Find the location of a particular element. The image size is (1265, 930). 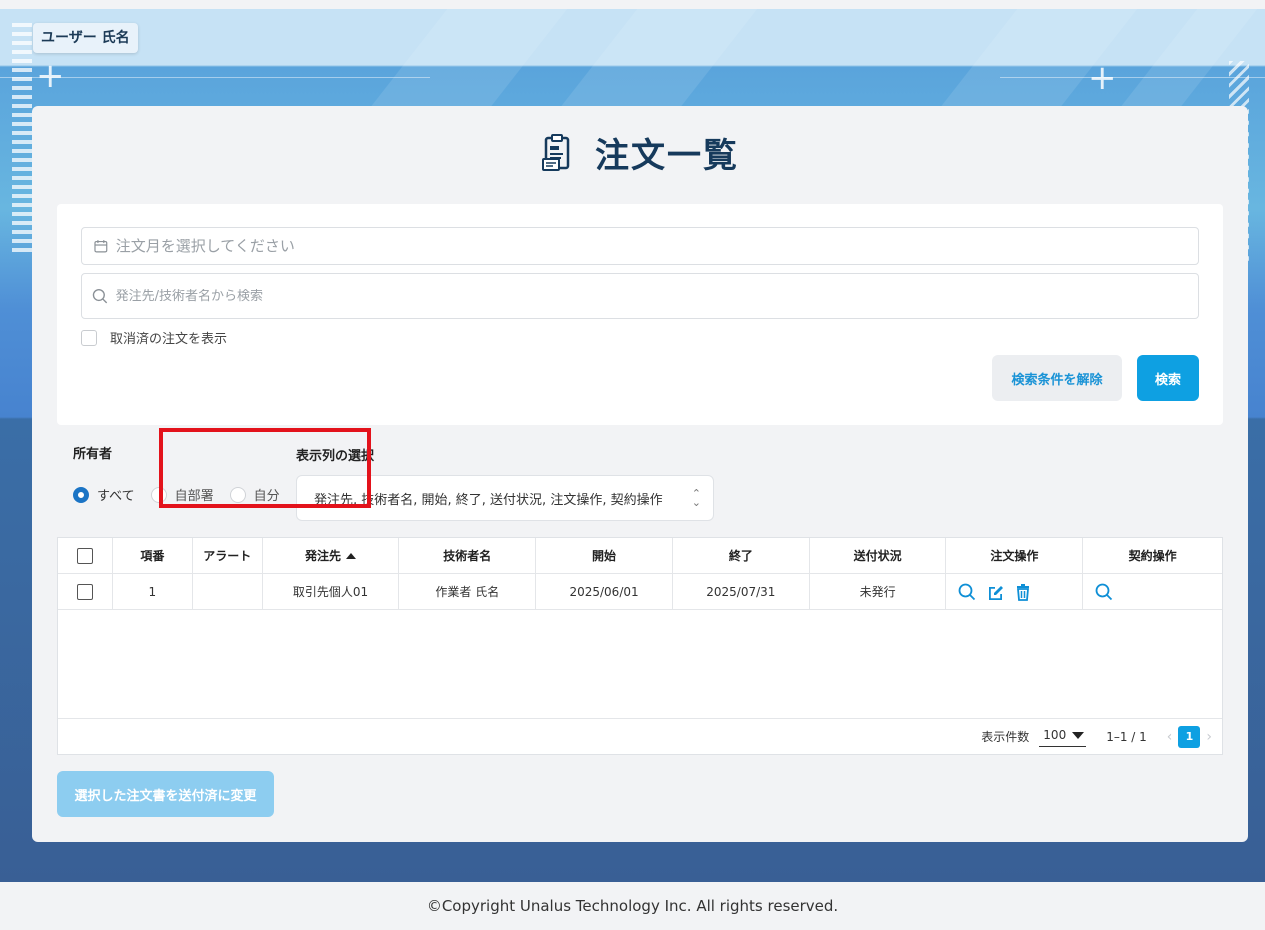

calendar-icon is located at coordinates (101, 246).